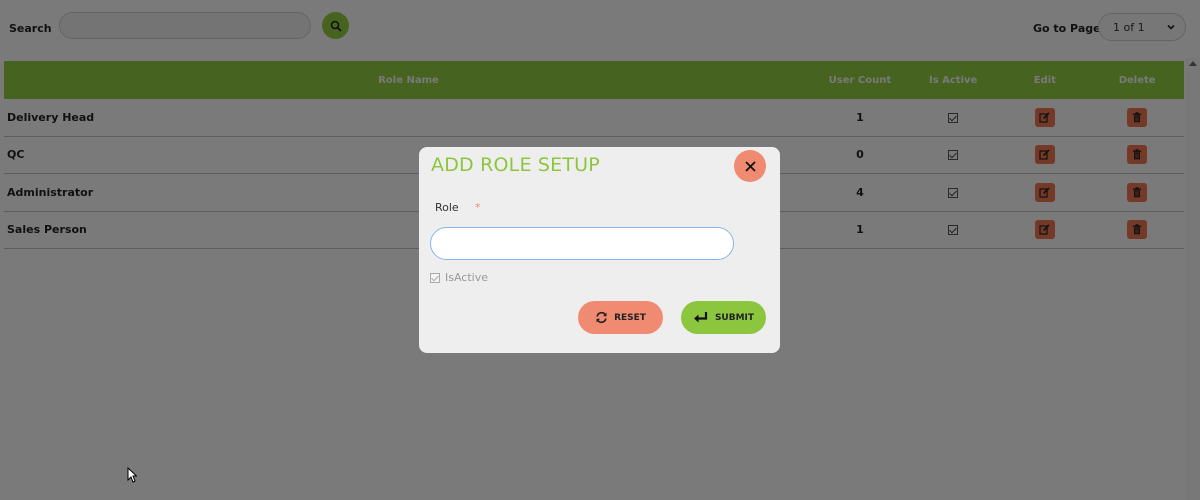 This screenshot has height=500, width=1200. I want to click on isactive-label: IsActive, so click(467, 277).